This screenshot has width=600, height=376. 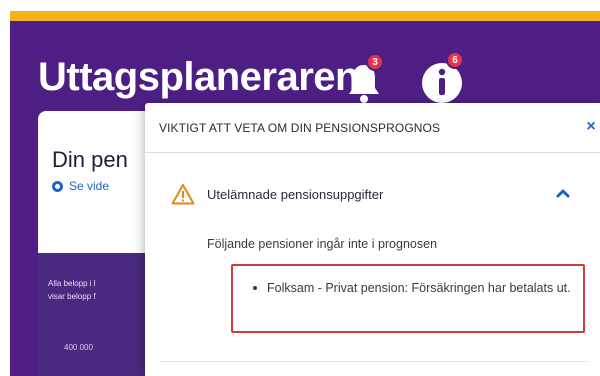 I want to click on divider, so click(x=373, y=361).